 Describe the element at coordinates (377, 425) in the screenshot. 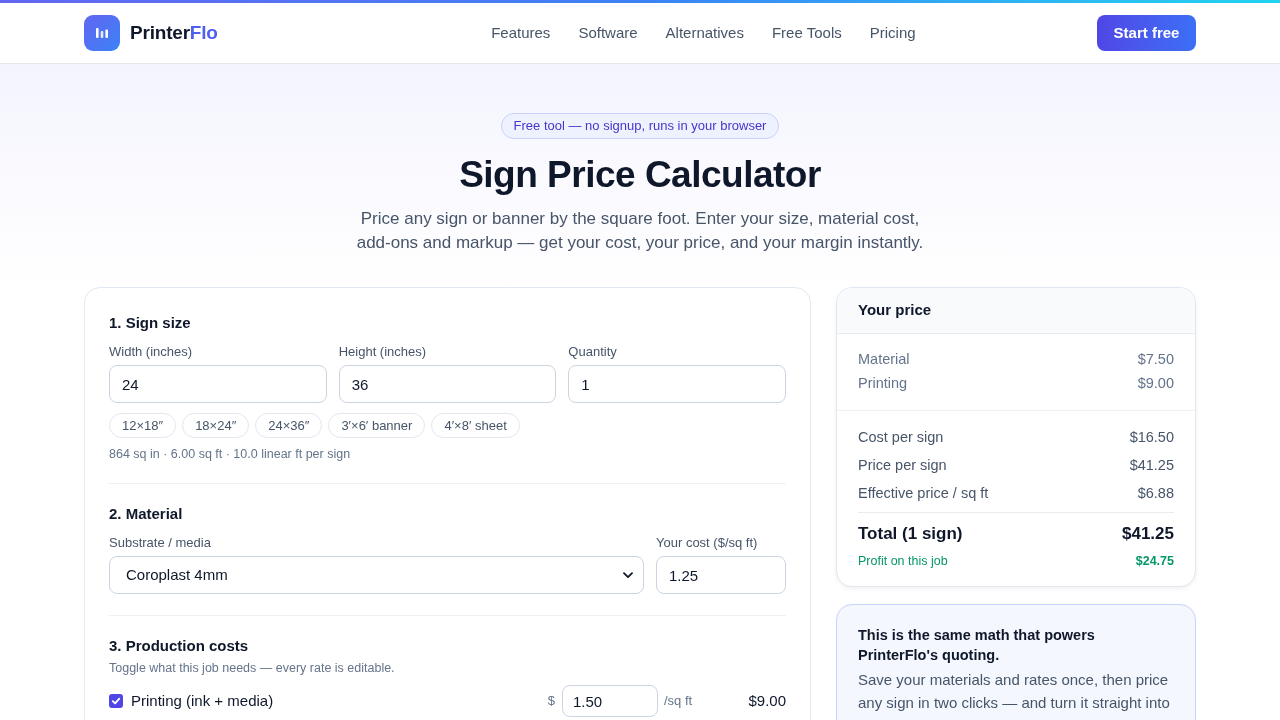

I see `size-preset-chip: 3′×6′ banner` at that location.